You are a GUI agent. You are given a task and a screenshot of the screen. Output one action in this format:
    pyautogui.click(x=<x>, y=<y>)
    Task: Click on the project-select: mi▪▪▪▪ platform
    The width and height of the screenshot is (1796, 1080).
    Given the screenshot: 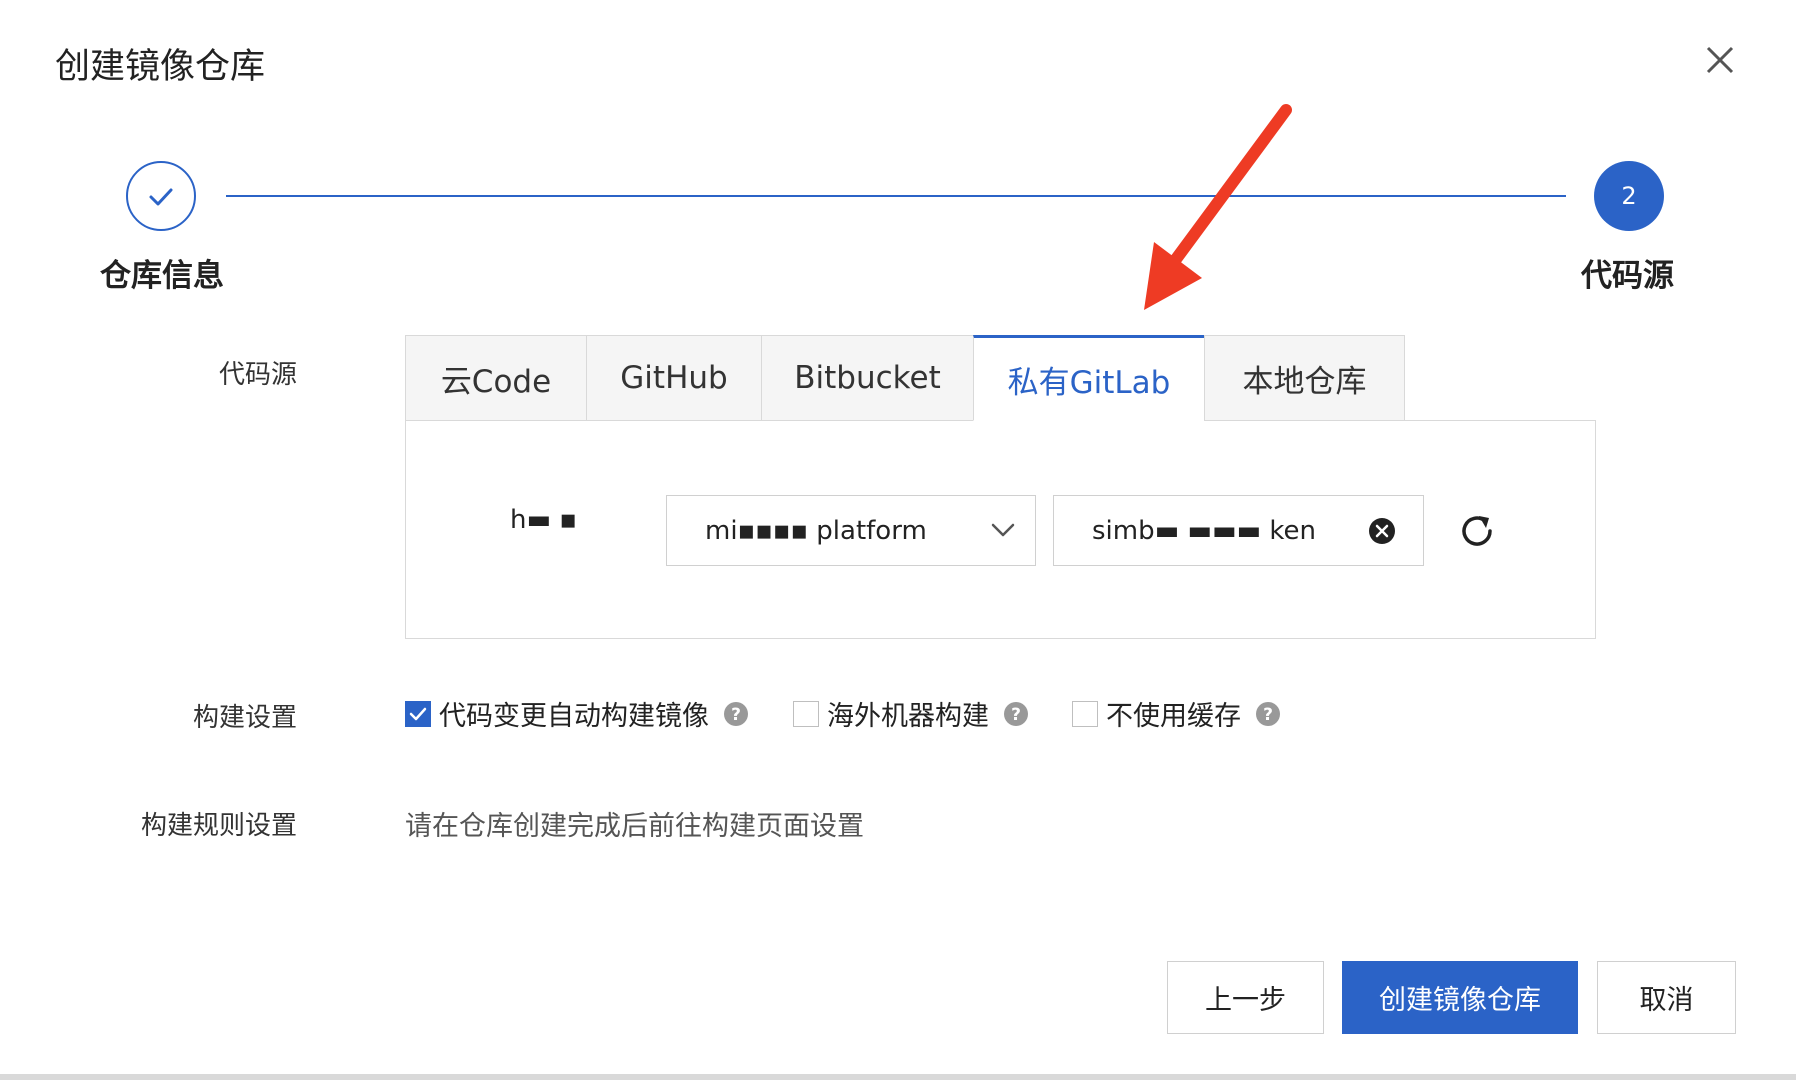 What is the action you would take?
    pyautogui.click(x=851, y=530)
    